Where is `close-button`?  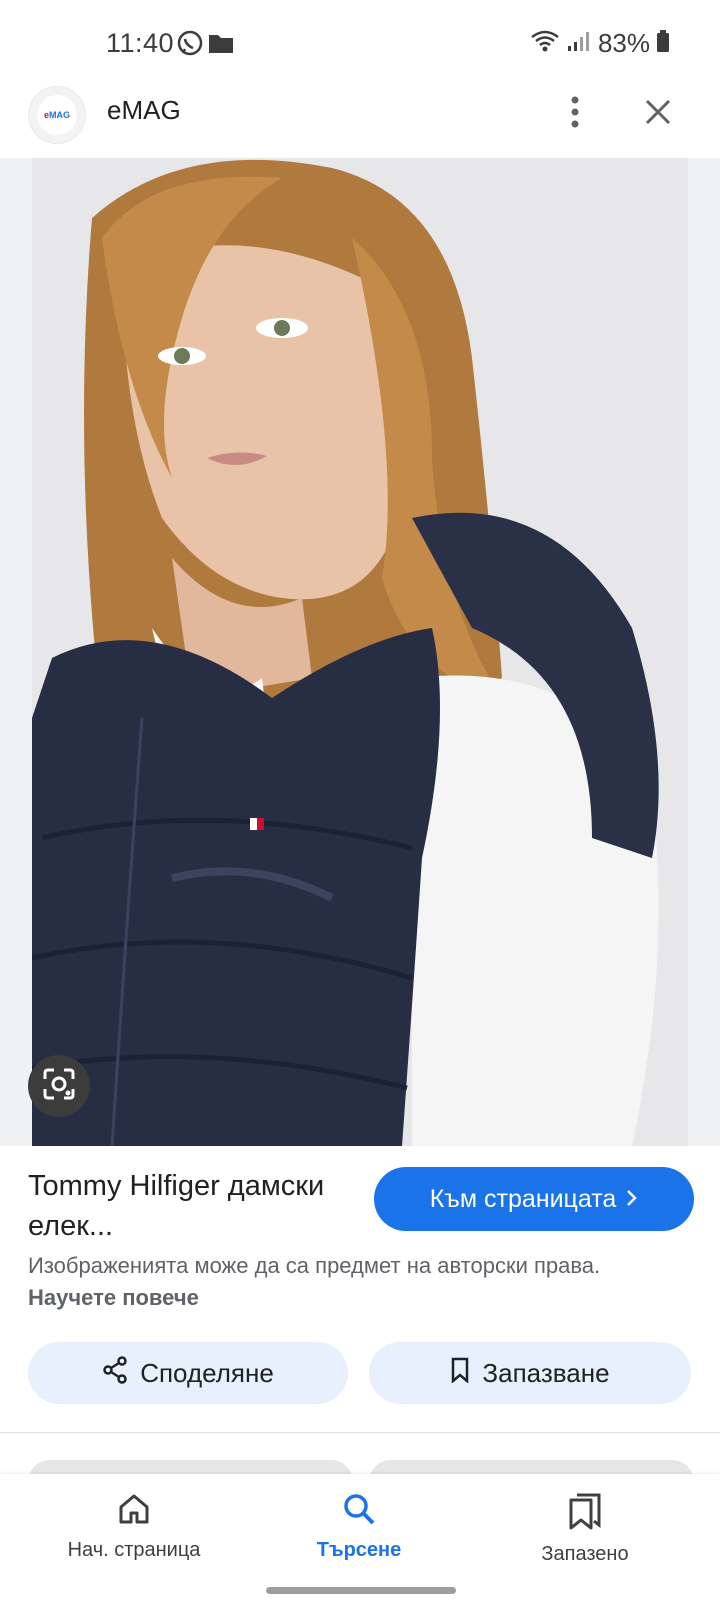
close-button is located at coordinates (658, 114).